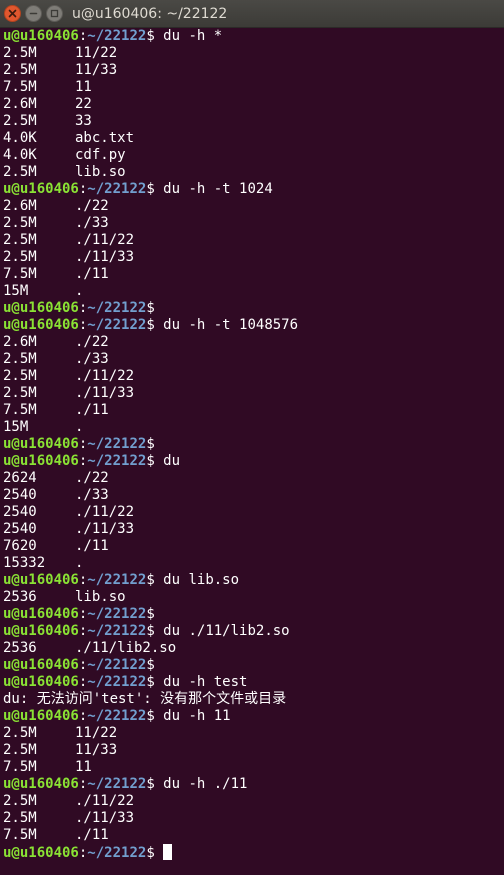 Image resolution: width=504 pixels, height=875 pixels. What do you see at coordinates (145, 699) in the screenshot?
I see `error-text: du: 无法访问'test': 没有那个文件或目录` at bounding box center [145, 699].